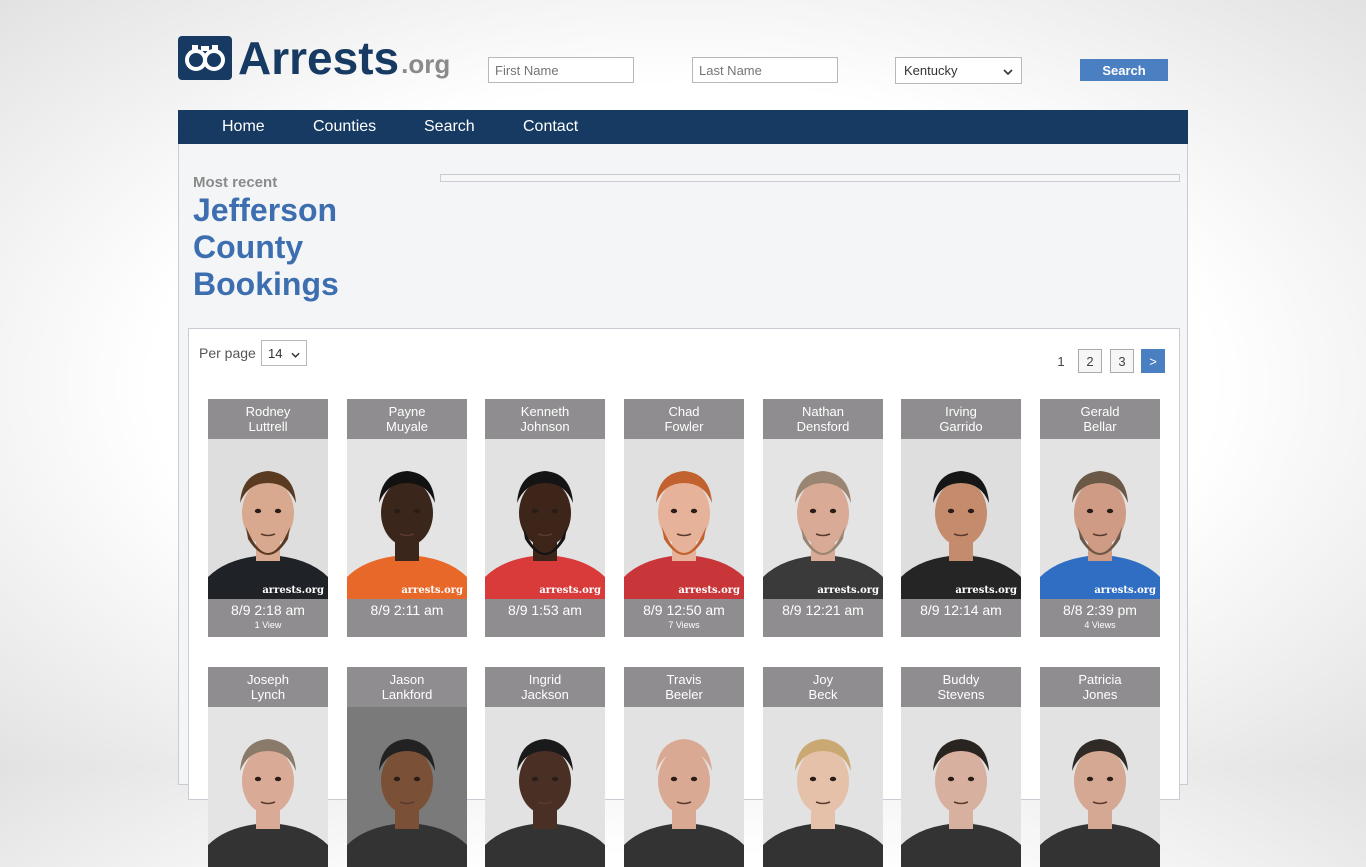 The height and width of the screenshot is (867, 1366). Describe the element at coordinates (243, 127) in the screenshot. I see `nav-home: Home` at that location.